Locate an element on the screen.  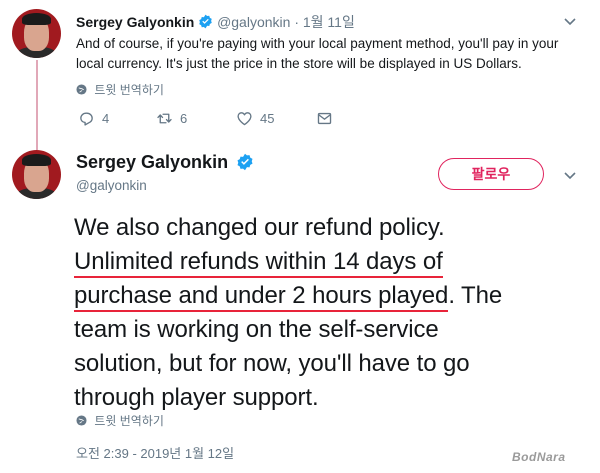
retweet-button: 6 is located at coordinates (171, 118).